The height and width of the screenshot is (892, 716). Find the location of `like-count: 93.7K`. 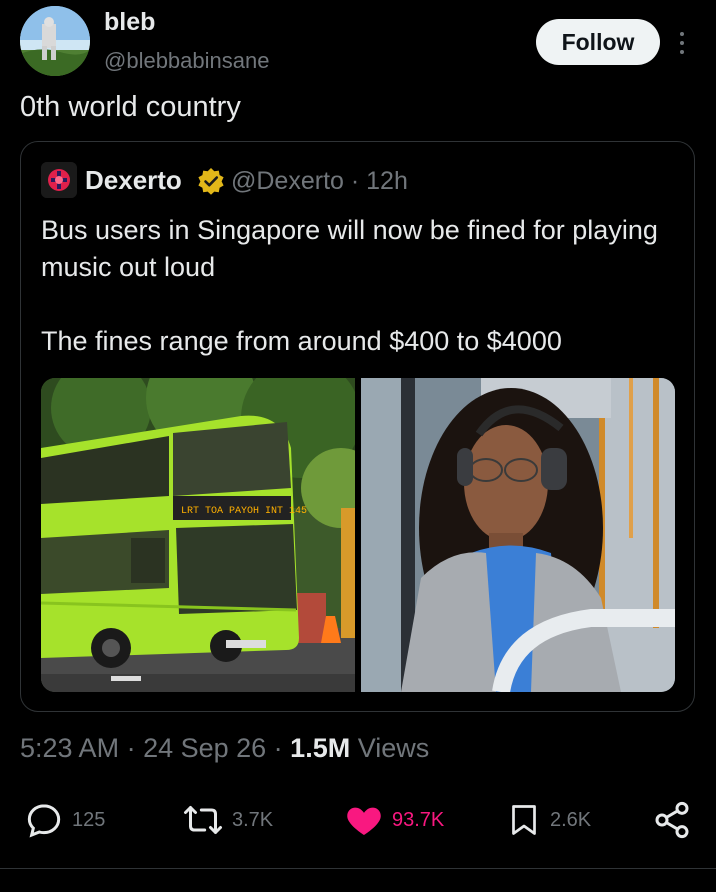

like-count: 93.7K is located at coordinates (418, 819).